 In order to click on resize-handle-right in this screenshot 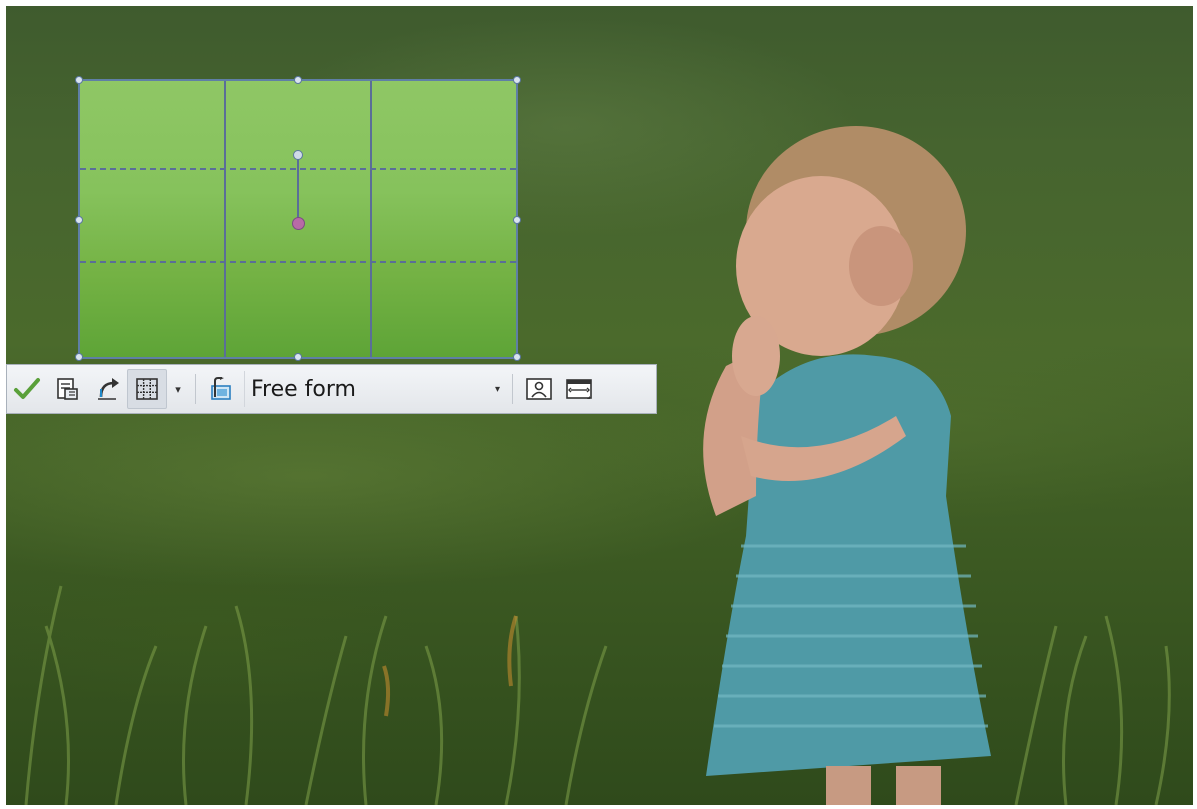, I will do `click(517, 220)`.